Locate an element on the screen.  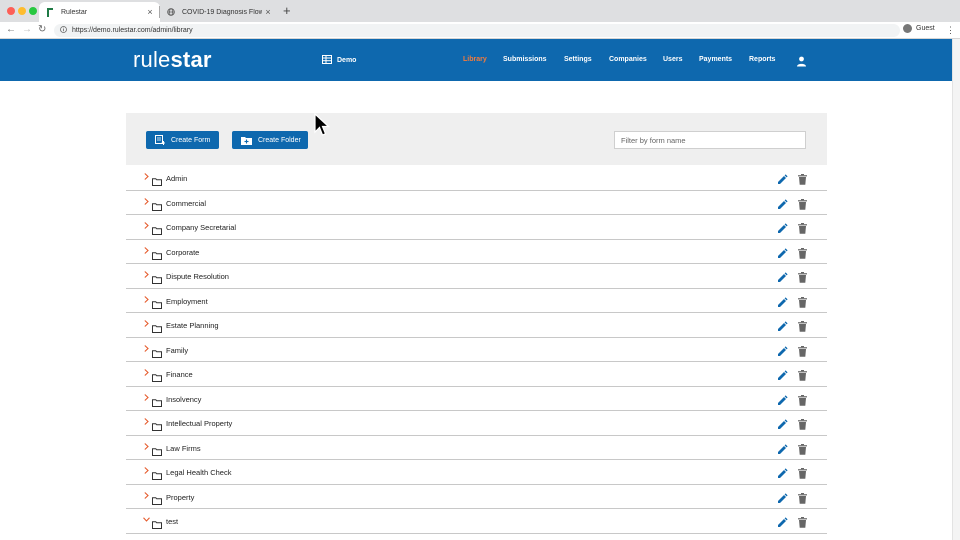
nav-users: Users is located at coordinates (672, 59).